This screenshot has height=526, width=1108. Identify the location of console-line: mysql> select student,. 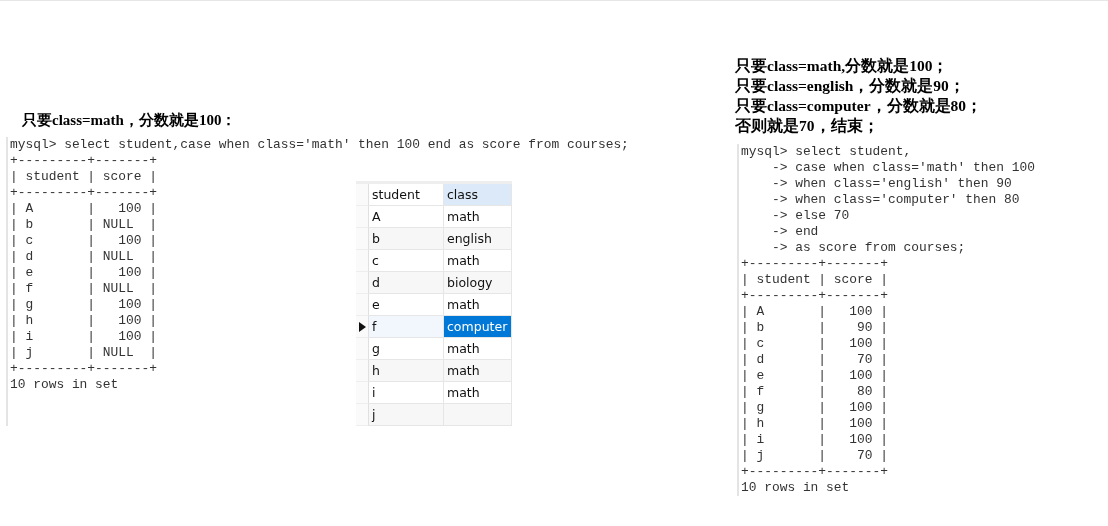
(827, 152).